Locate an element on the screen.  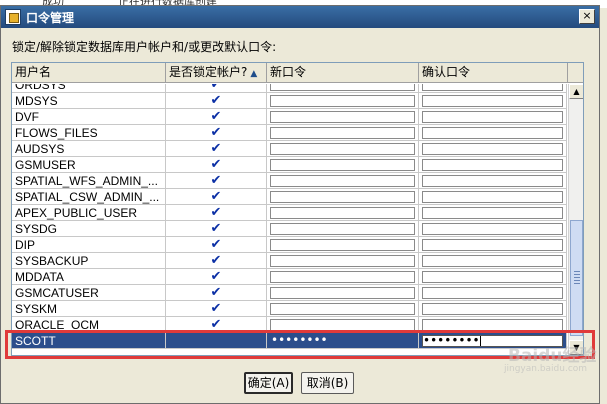
table-row: SPATIAL_CSW_ADMIN_... ✔ is located at coordinates (289, 197).